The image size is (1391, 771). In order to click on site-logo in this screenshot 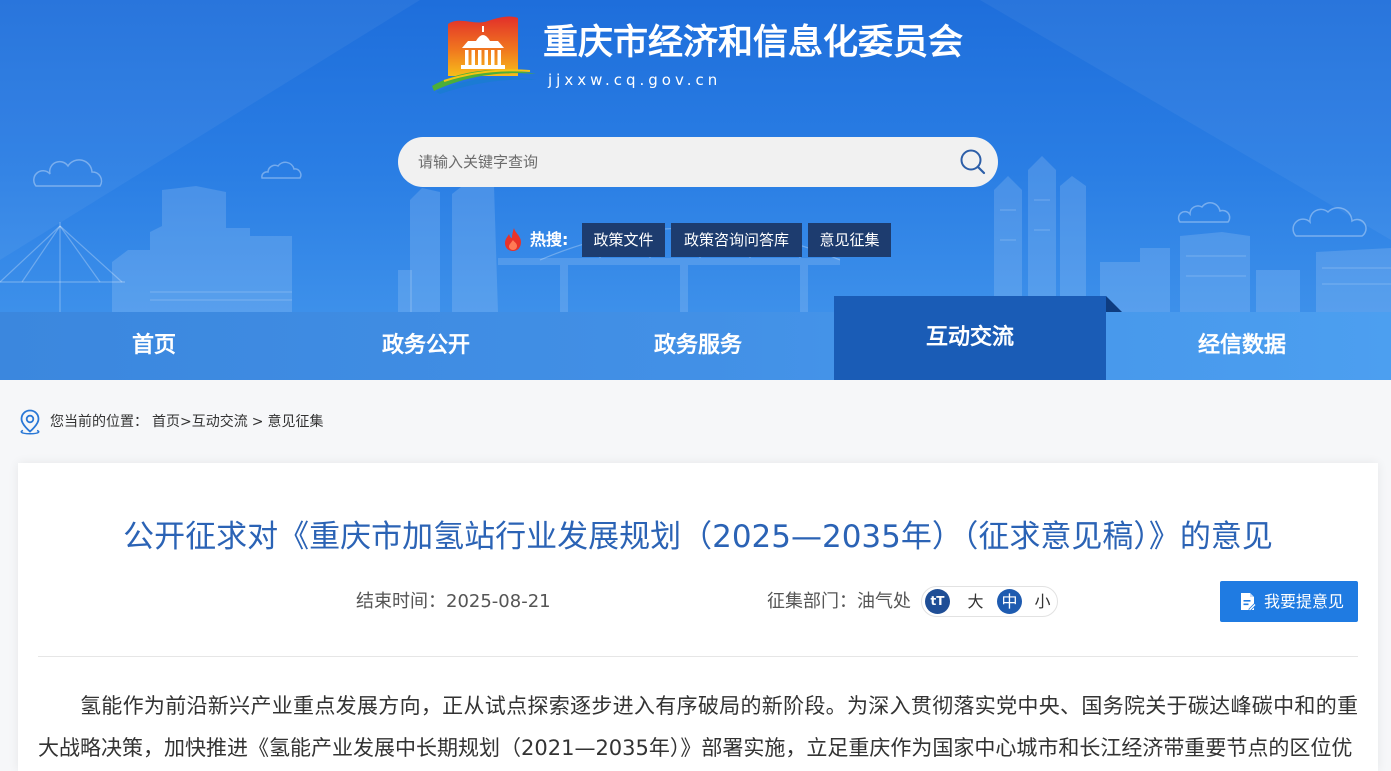, I will do `click(484, 54)`.